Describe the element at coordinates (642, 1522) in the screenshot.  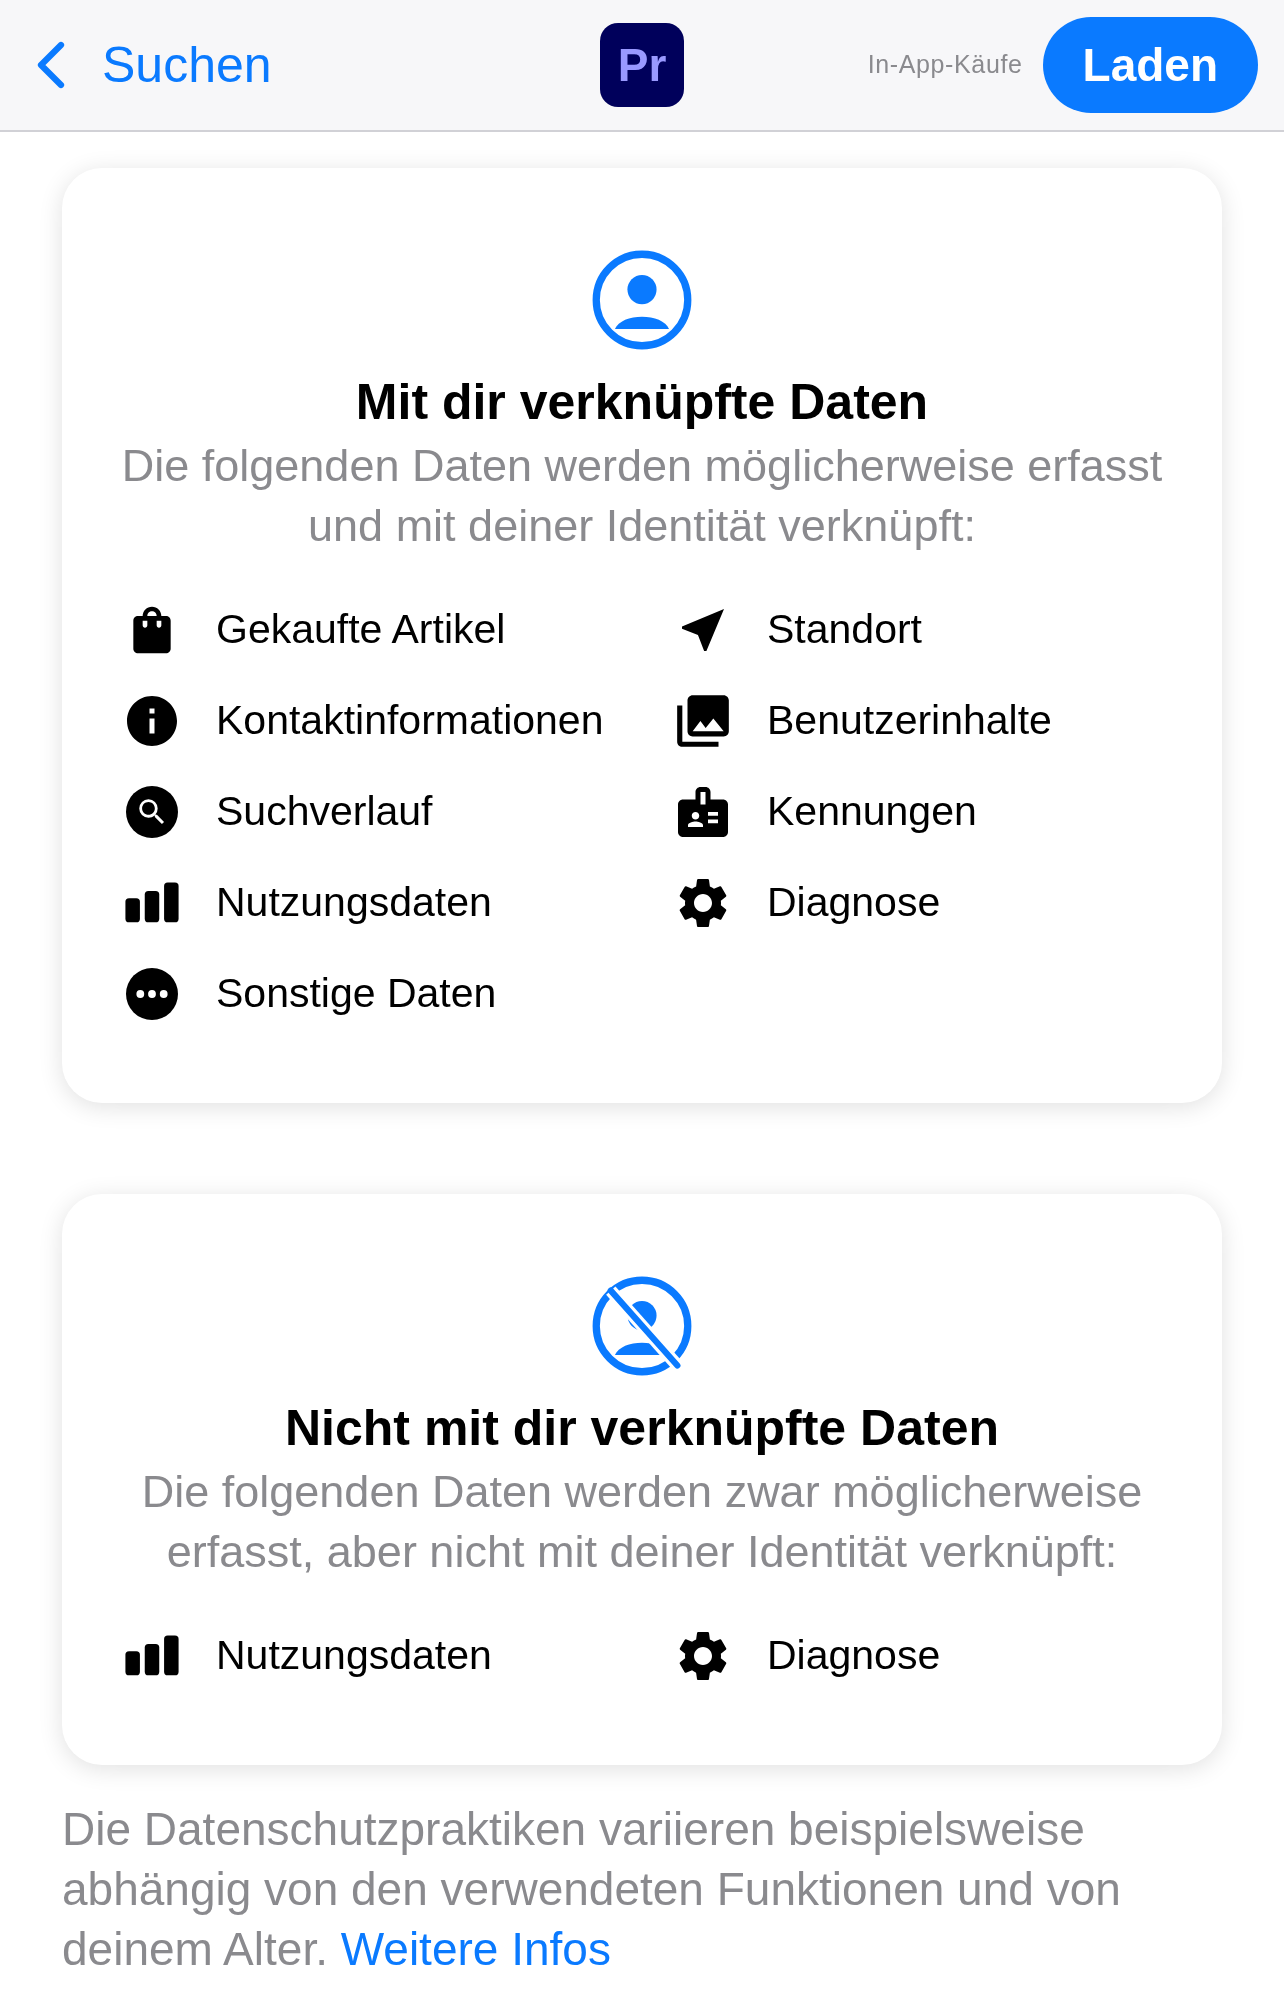
I see `card-description: Die folgenden Daten werden zwar möglicherweise erfasst, aber nicht mit deiner Identität verknüpft:` at that location.